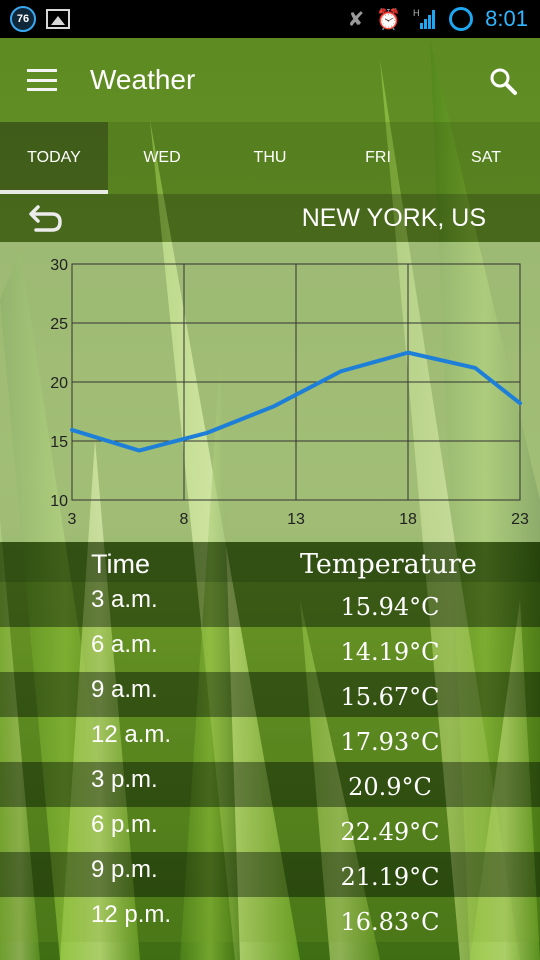 This screenshot has height=960, width=540. What do you see at coordinates (390, 876) in the screenshot?
I see `temp-cell: 21.19°C` at bounding box center [390, 876].